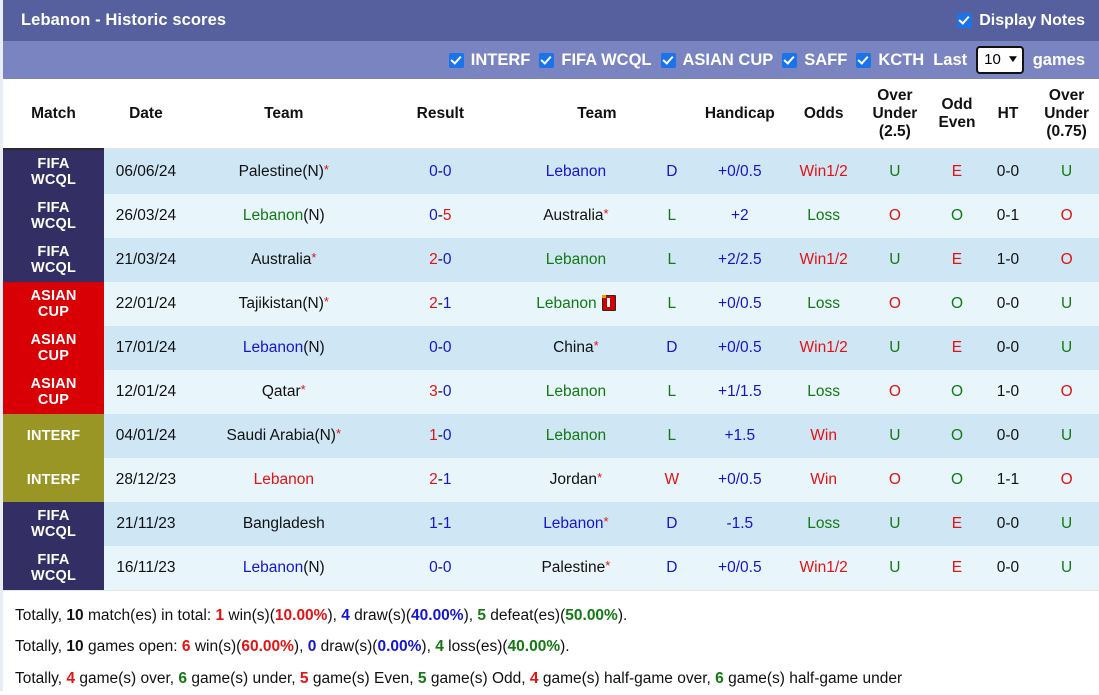 This screenshot has width=1099, height=695. What do you see at coordinates (596, 480) in the screenshot?
I see `away-team: Jordan* W` at bounding box center [596, 480].